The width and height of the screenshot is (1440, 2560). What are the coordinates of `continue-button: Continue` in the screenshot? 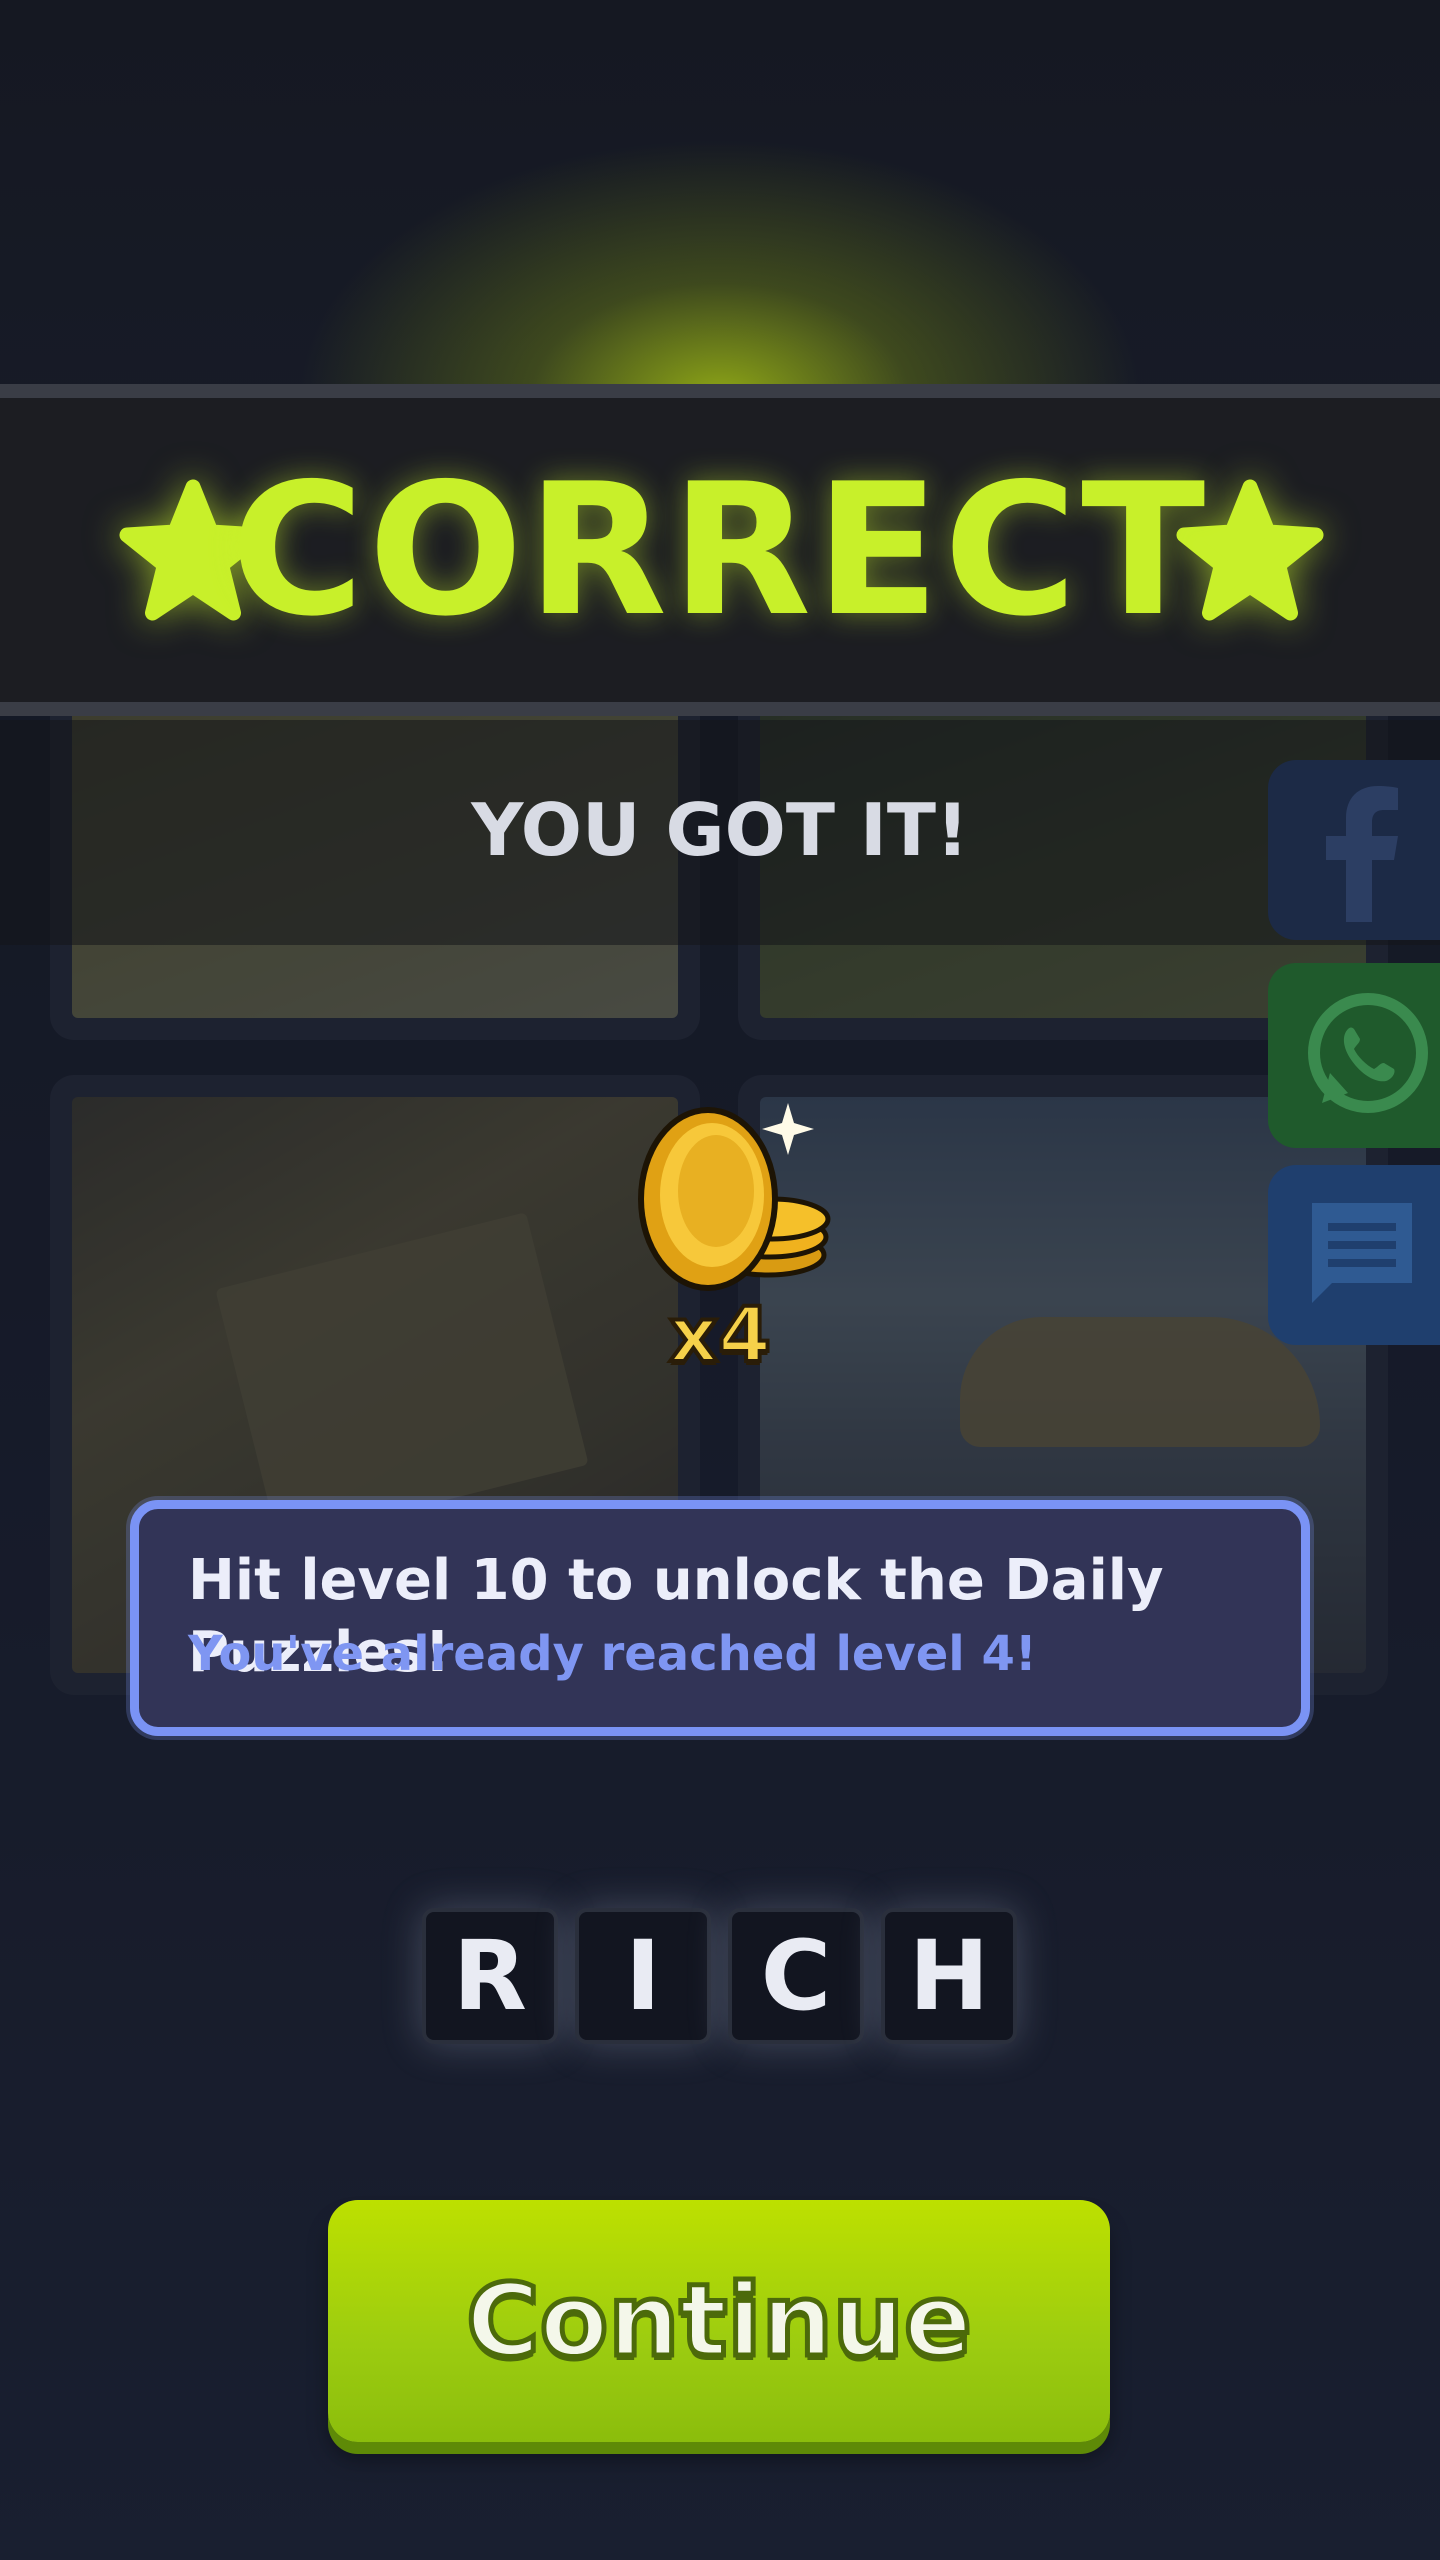 It's located at (719, 2321).